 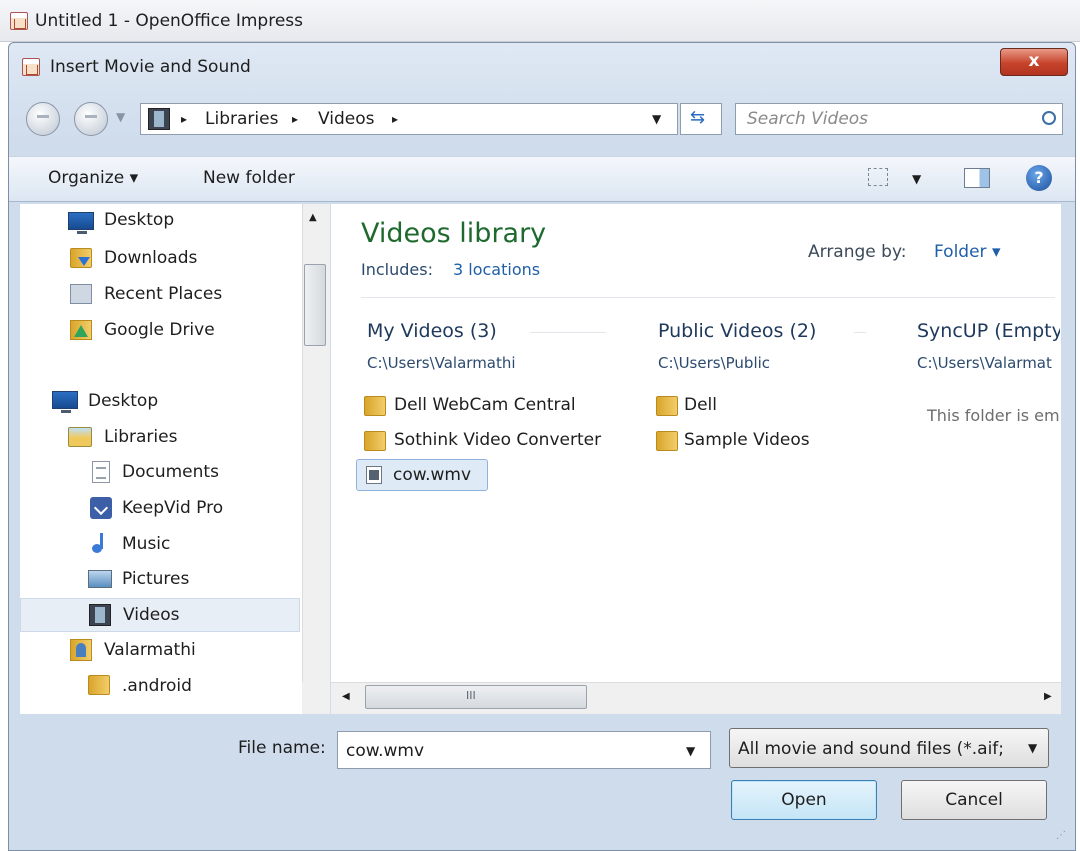 I want to click on nav-item-label: Google Drive, so click(x=159, y=330).